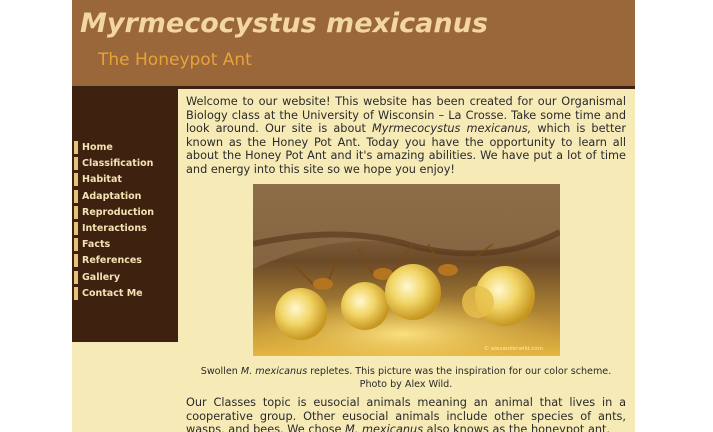  Describe the element at coordinates (114, 196) in the screenshot. I see `nav-item-adaptation: Adaptation` at that location.